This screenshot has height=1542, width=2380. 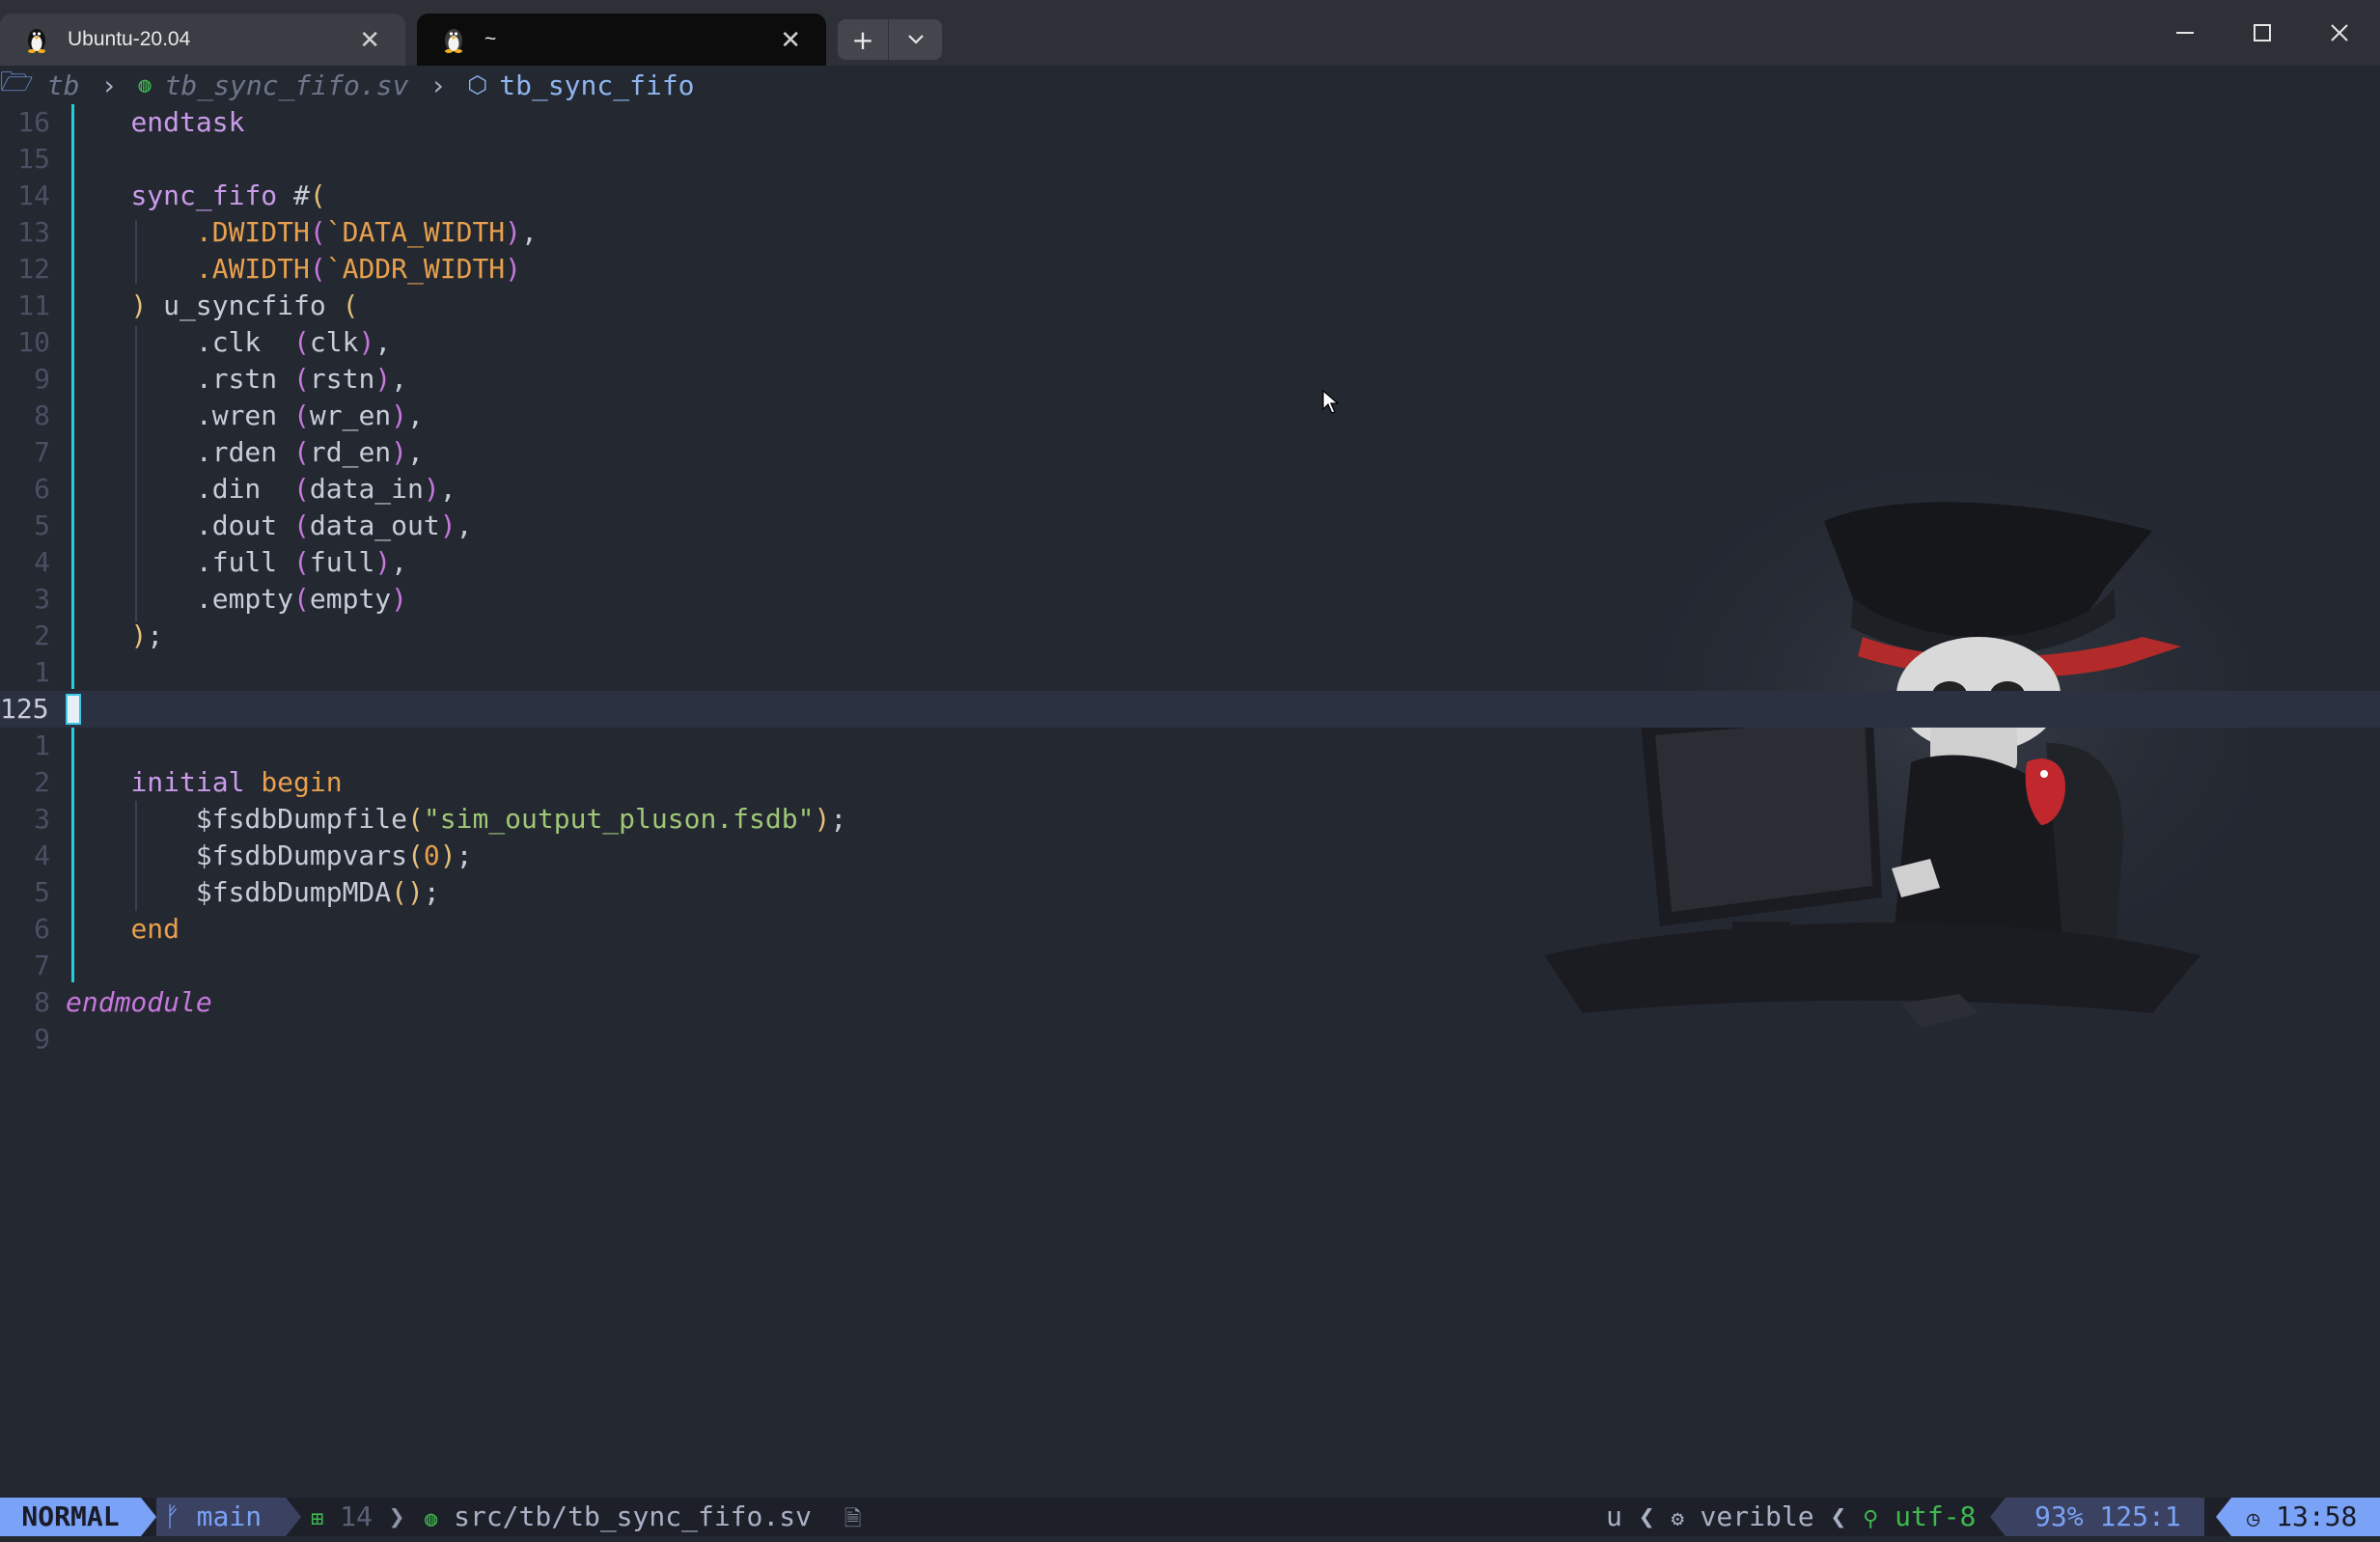 I want to click on tab-ubuntu: Ubuntu-20.04 ✕, so click(x=203, y=40).